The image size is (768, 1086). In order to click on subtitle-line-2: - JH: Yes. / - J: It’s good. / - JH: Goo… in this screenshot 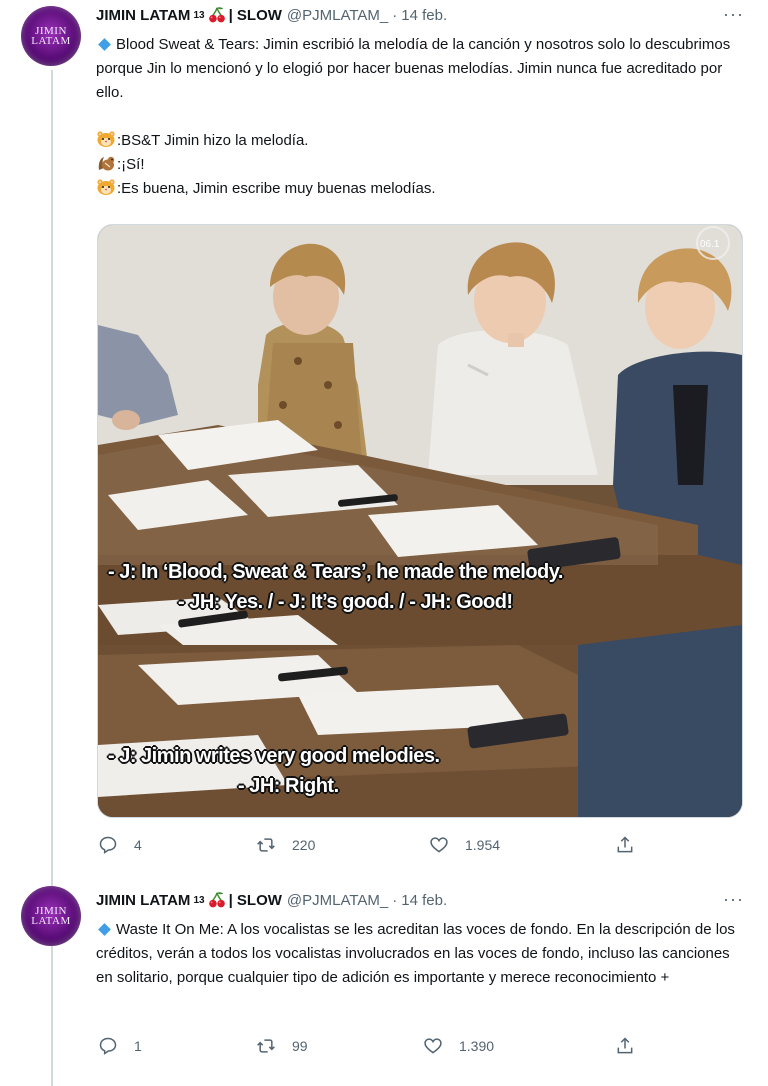, I will do `click(345, 602)`.